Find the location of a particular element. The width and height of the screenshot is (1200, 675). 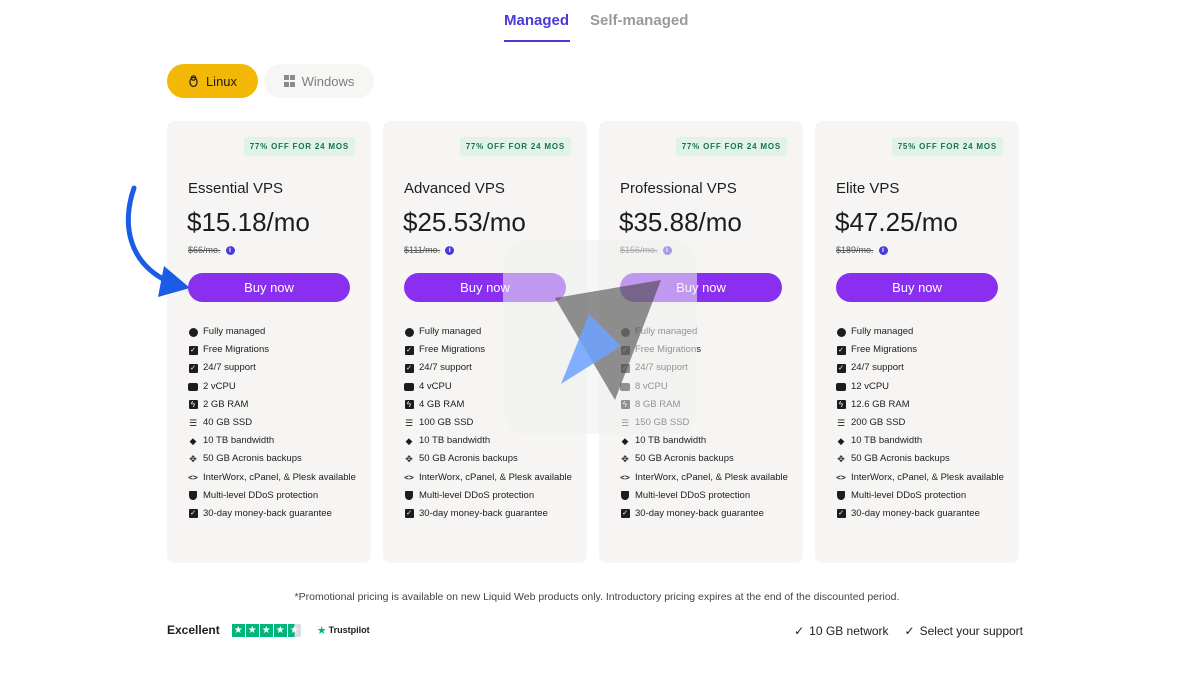

plan-name: Advanced VPS is located at coordinates (454, 188).